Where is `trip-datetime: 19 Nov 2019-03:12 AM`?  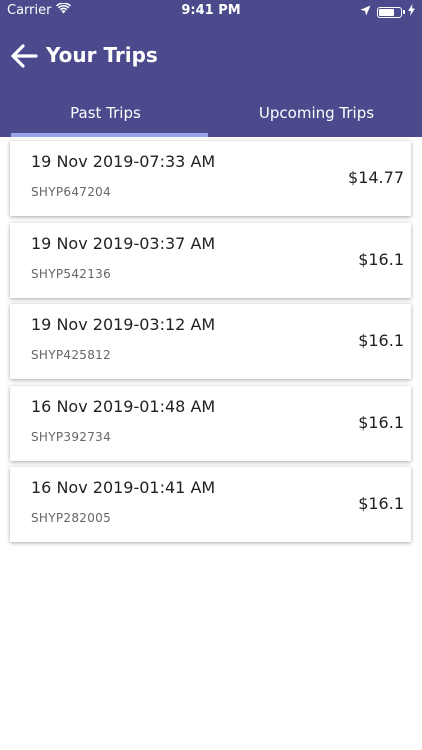
trip-datetime: 19 Nov 2019-03:12 AM is located at coordinates (123, 324).